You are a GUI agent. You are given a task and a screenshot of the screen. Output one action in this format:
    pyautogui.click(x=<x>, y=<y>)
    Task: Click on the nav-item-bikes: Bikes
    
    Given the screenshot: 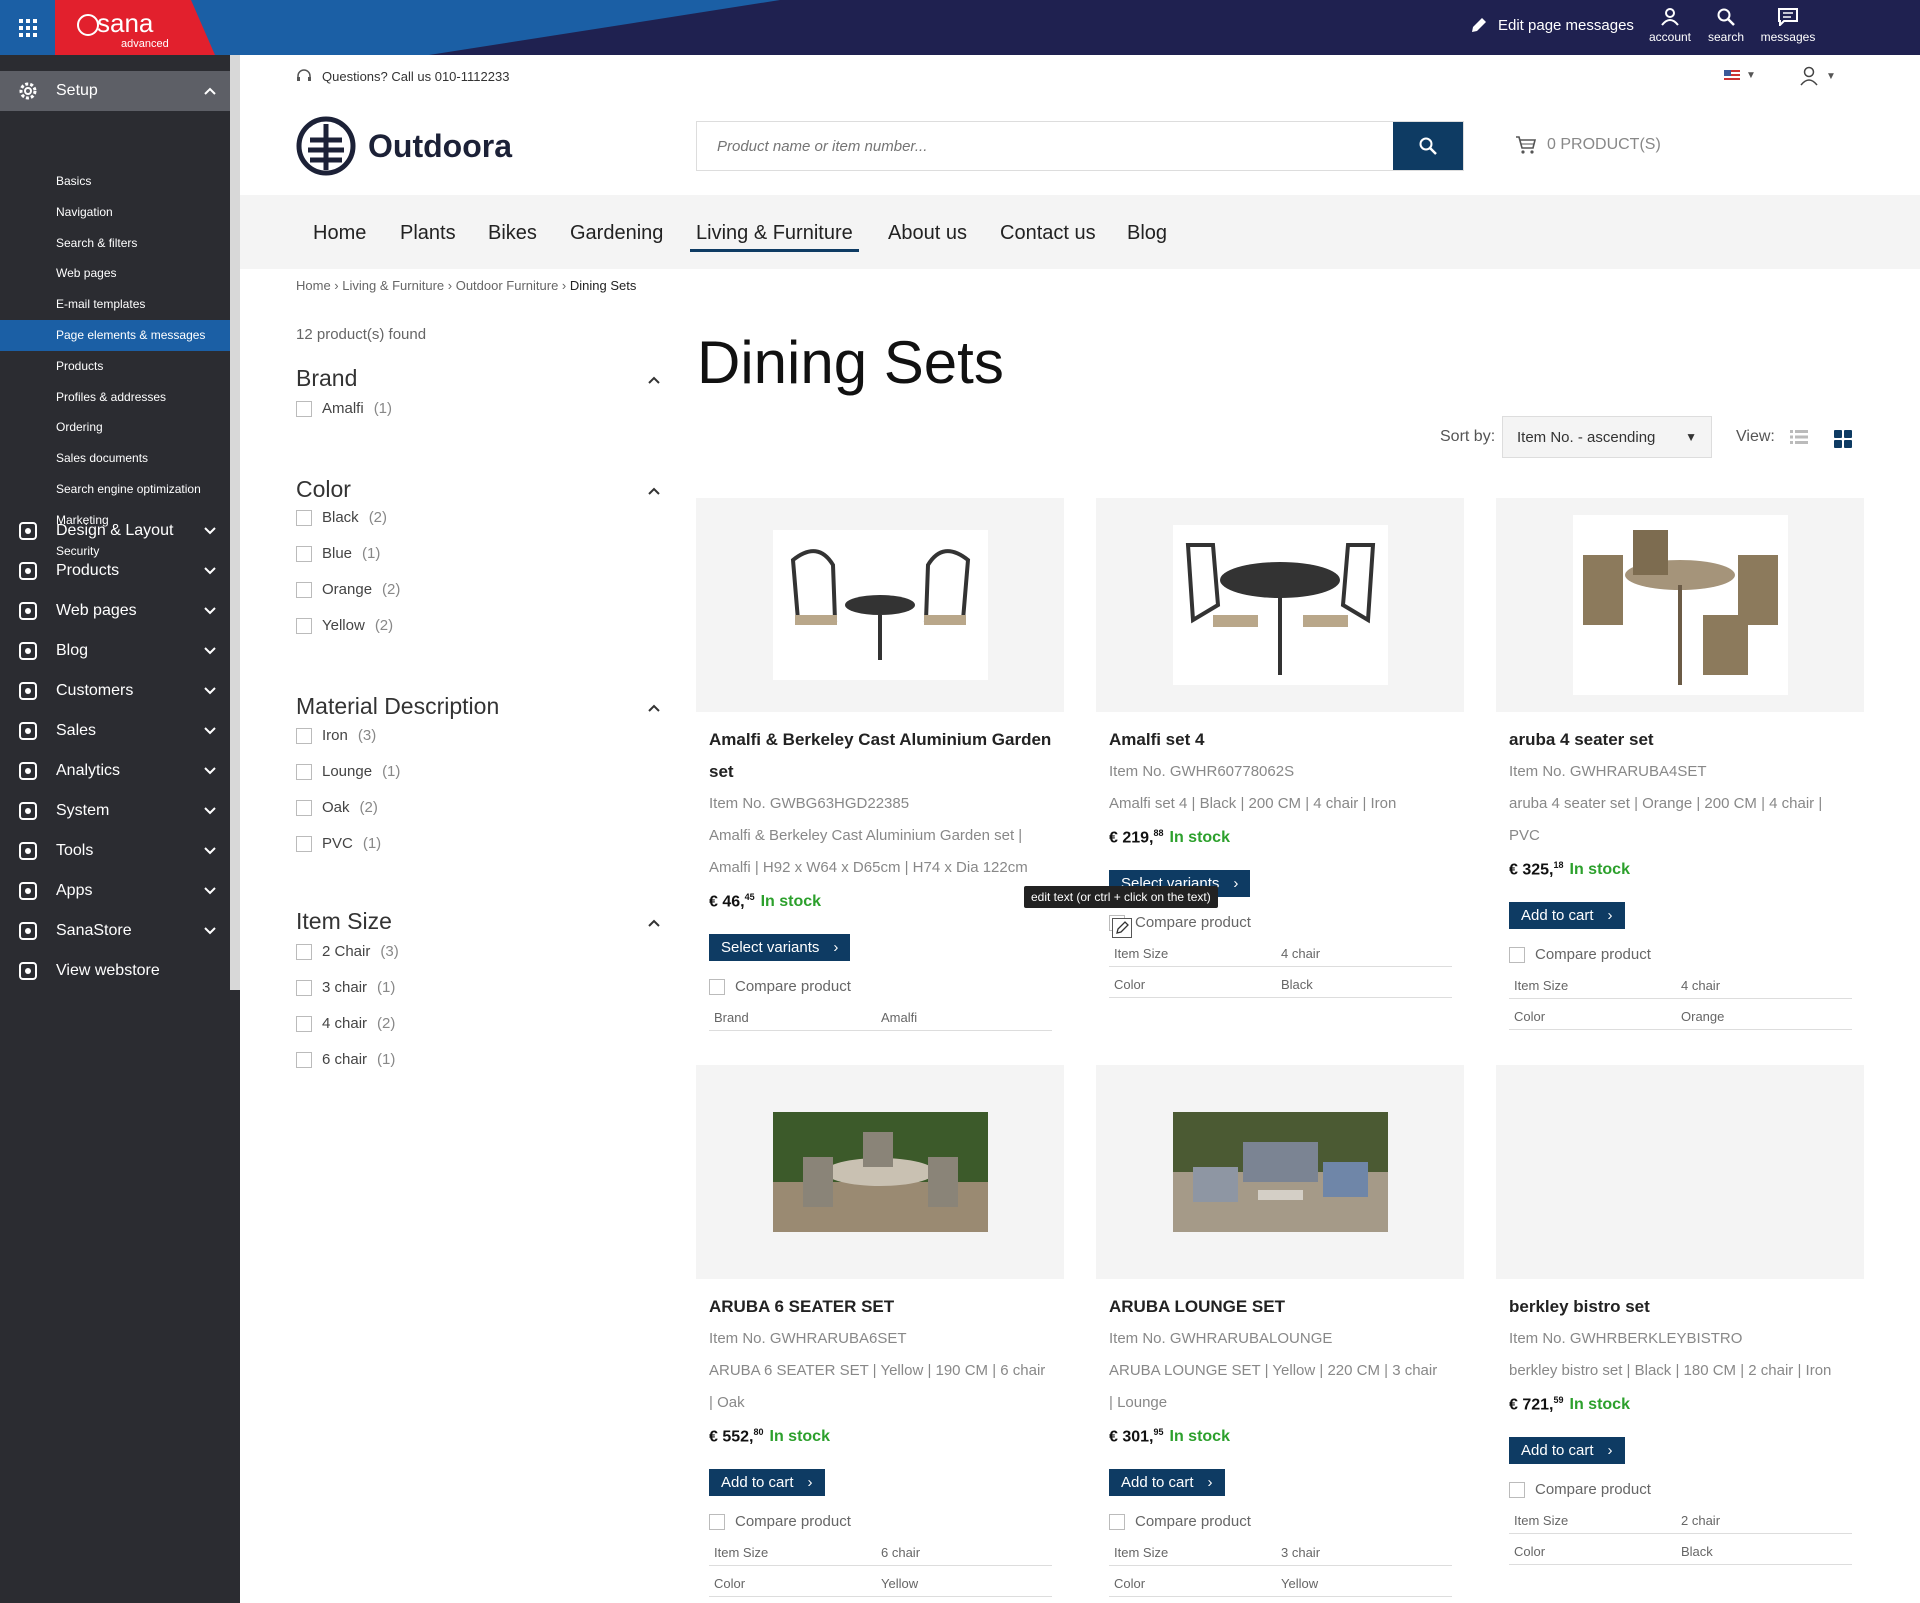 What is the action you would take?
    pyautogui.click(x=512, y=233)
    